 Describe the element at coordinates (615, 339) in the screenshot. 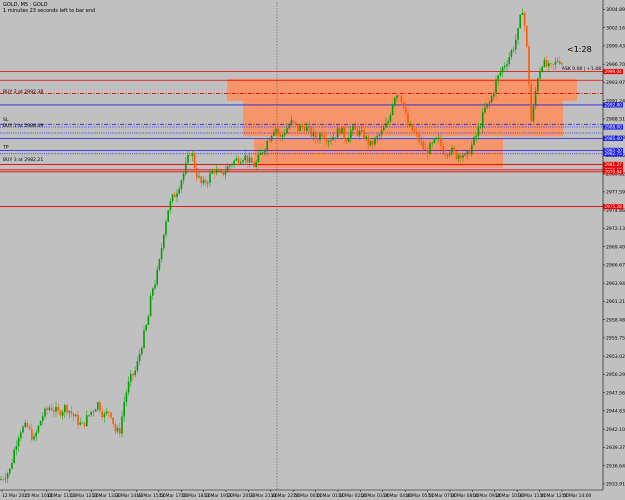

I see `price-tick-label: 2955.75` at that location.